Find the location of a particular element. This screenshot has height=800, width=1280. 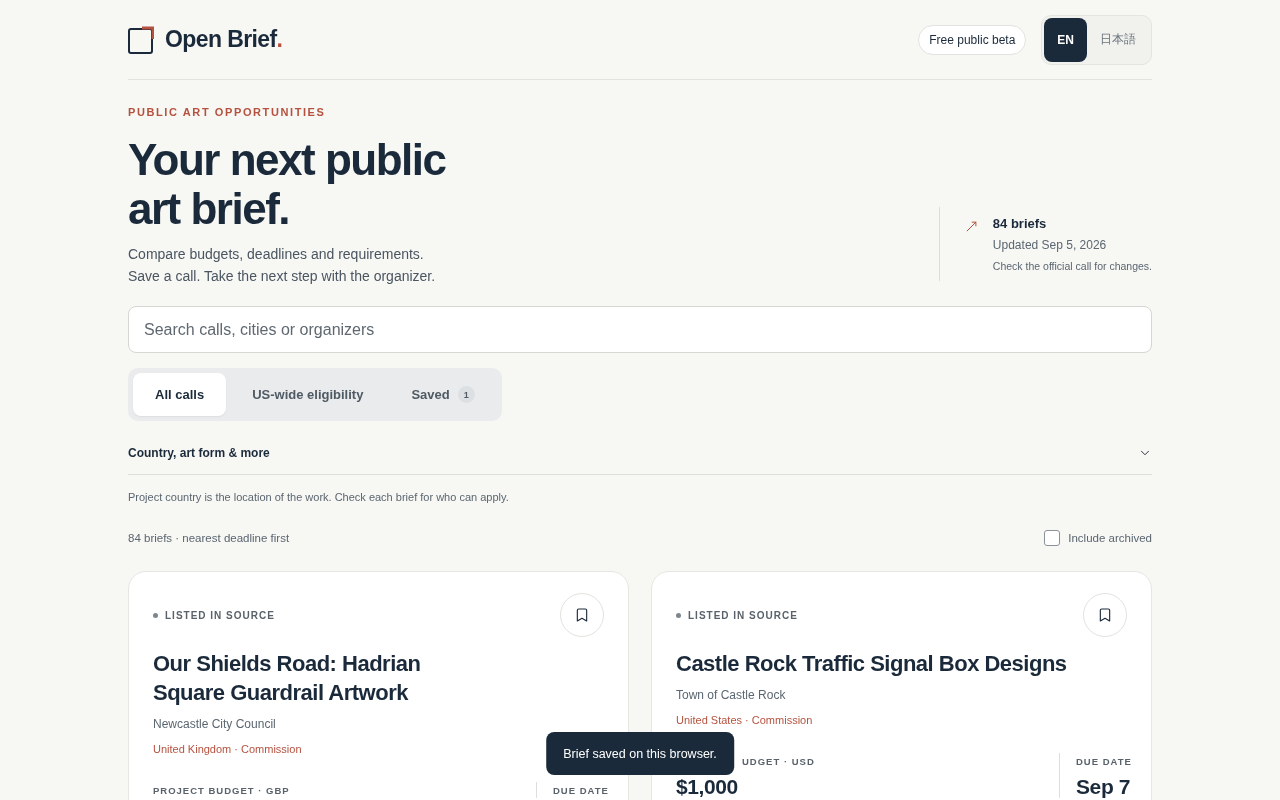

location-type: United Kingdom · Commission is located at coordinates (227, 749).